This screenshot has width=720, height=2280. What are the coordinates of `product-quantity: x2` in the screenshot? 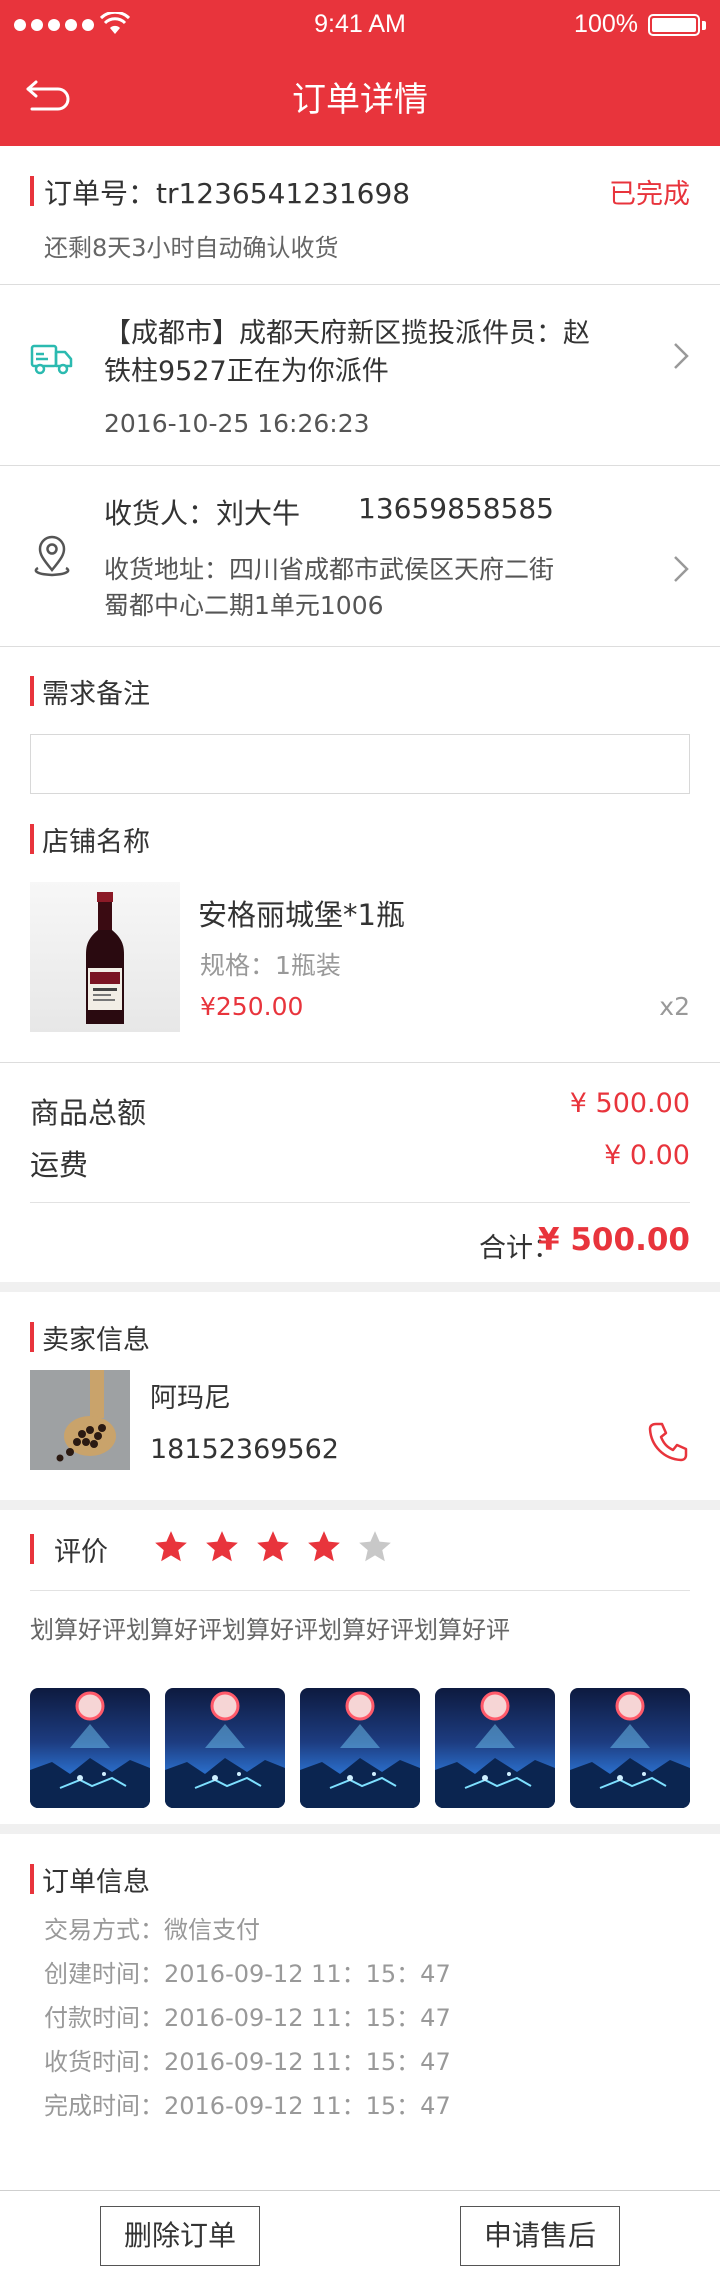 It's located at (674, 1006).